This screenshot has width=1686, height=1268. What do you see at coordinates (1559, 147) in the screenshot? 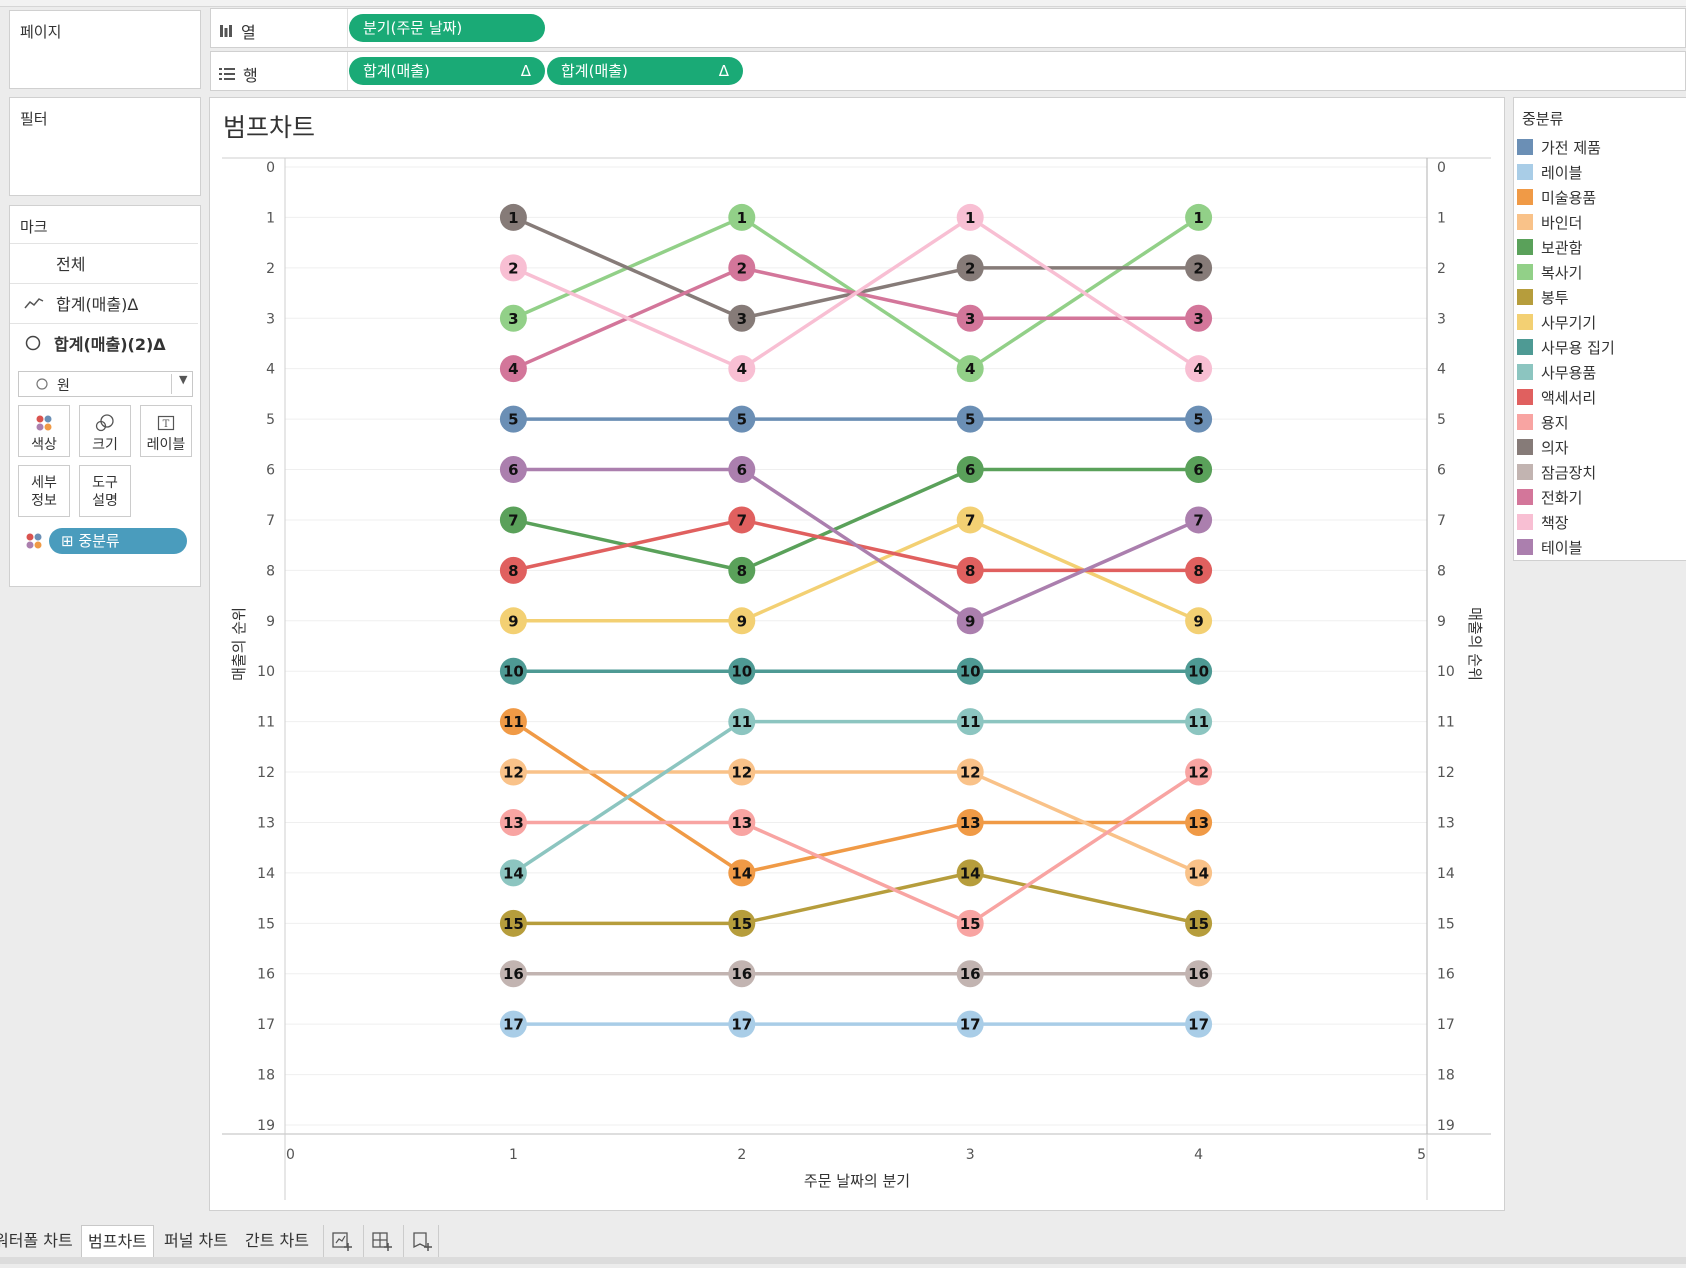
I see `legend-item: 가전 제품` at bounding box center [1559, 147].